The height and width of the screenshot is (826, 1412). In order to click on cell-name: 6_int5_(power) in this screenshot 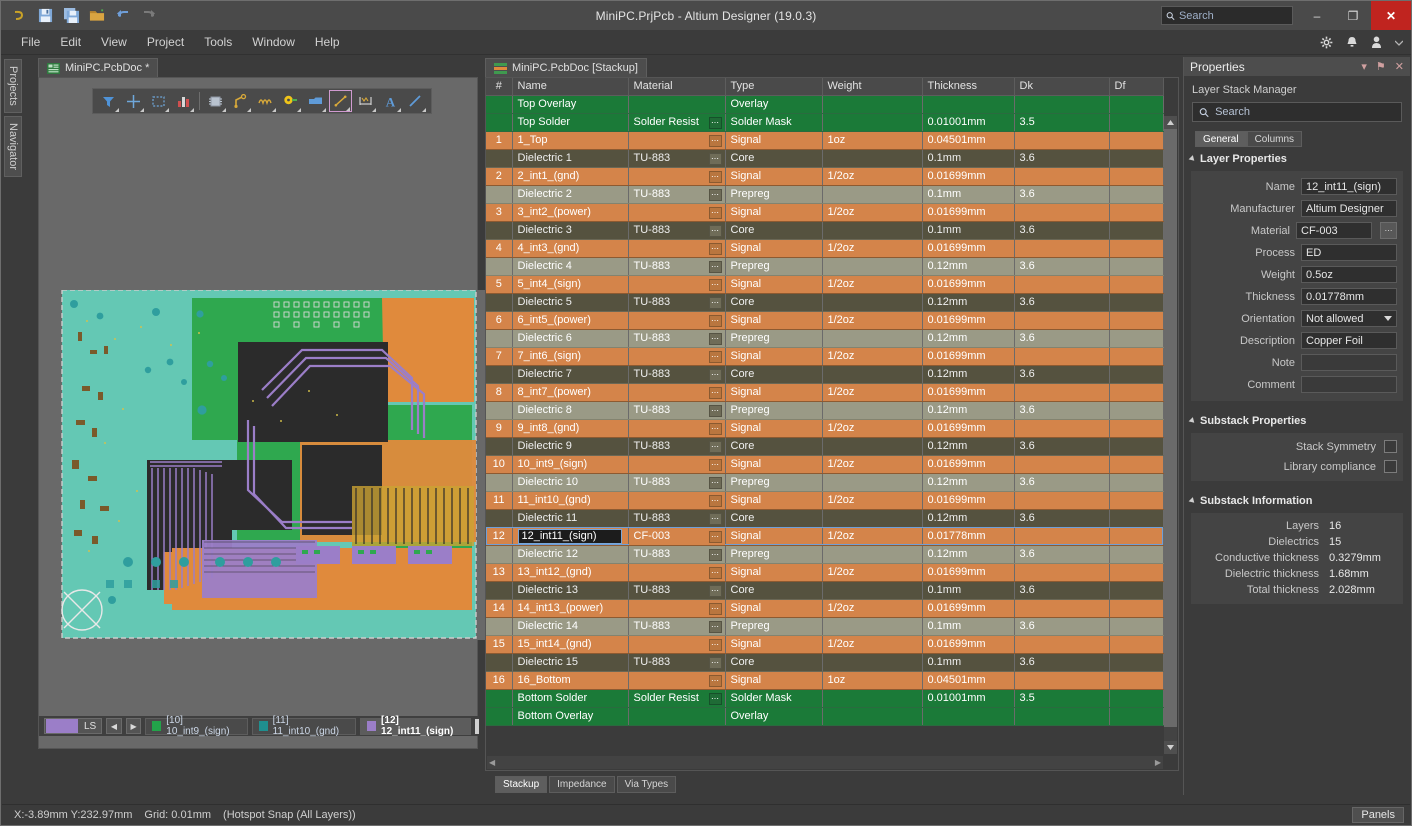, I will do `click(570, 320)`.